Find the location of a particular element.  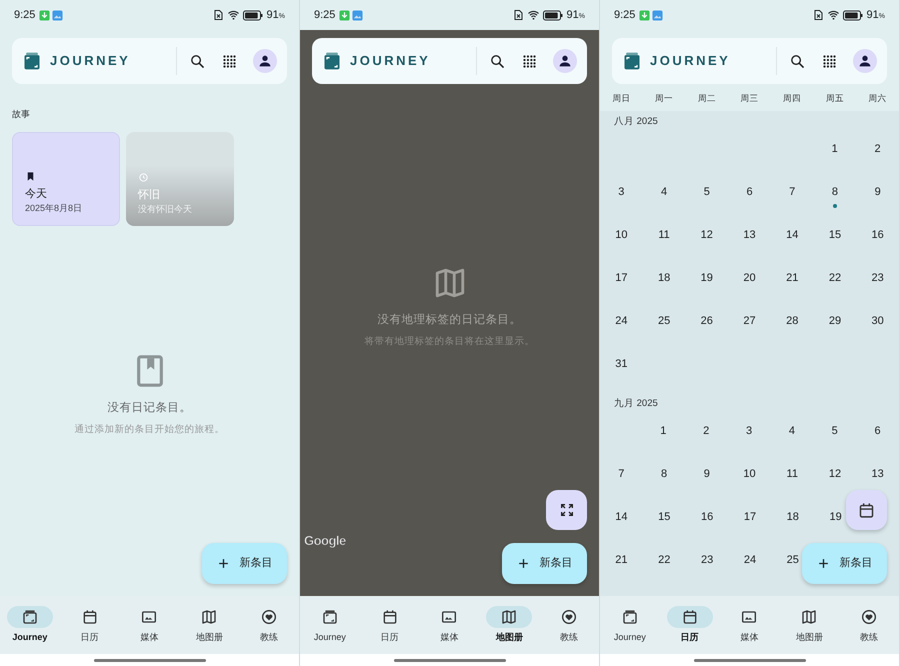

battery-icon is located at coordinates (252, 15).